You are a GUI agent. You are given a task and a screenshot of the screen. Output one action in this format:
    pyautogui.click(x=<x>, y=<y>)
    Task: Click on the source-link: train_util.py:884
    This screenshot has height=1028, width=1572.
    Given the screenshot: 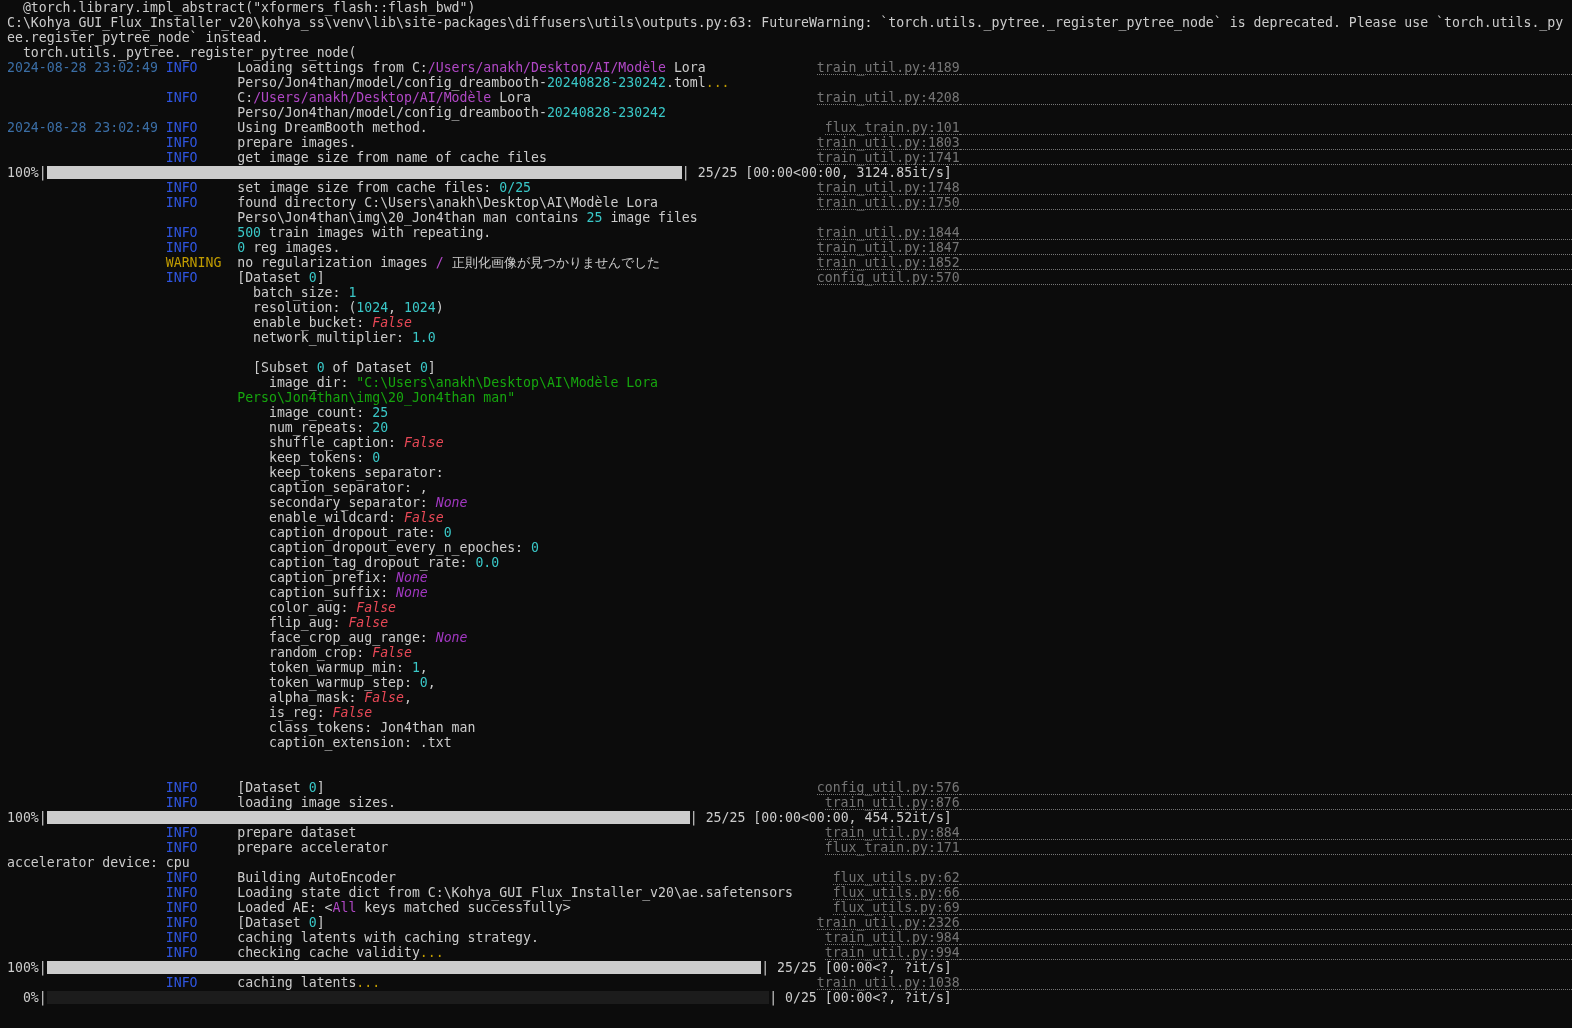 What is the action you would take?
    pyautogui.click(x=892, y=832)
    